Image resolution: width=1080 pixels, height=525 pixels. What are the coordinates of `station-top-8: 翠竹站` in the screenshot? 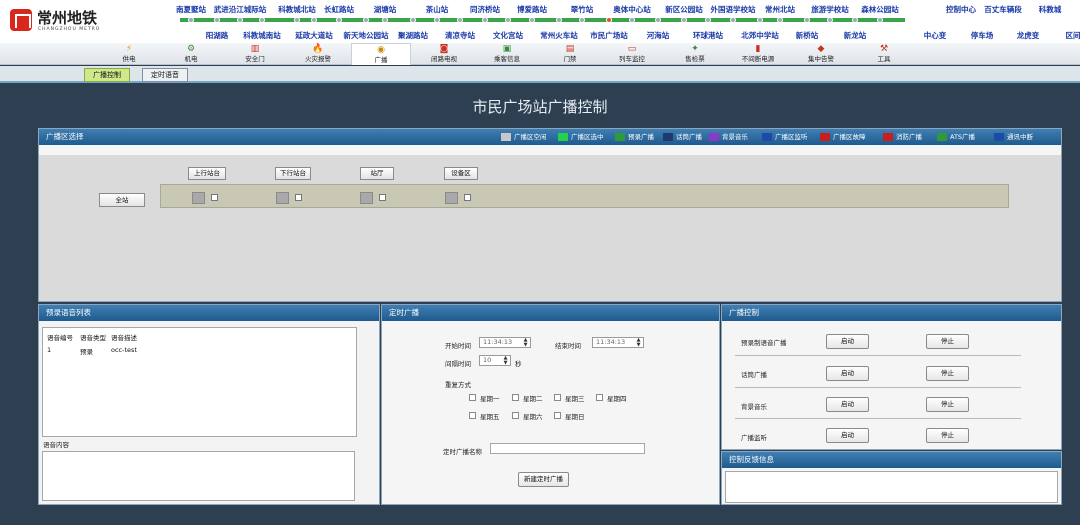 It's located at (582, 9).